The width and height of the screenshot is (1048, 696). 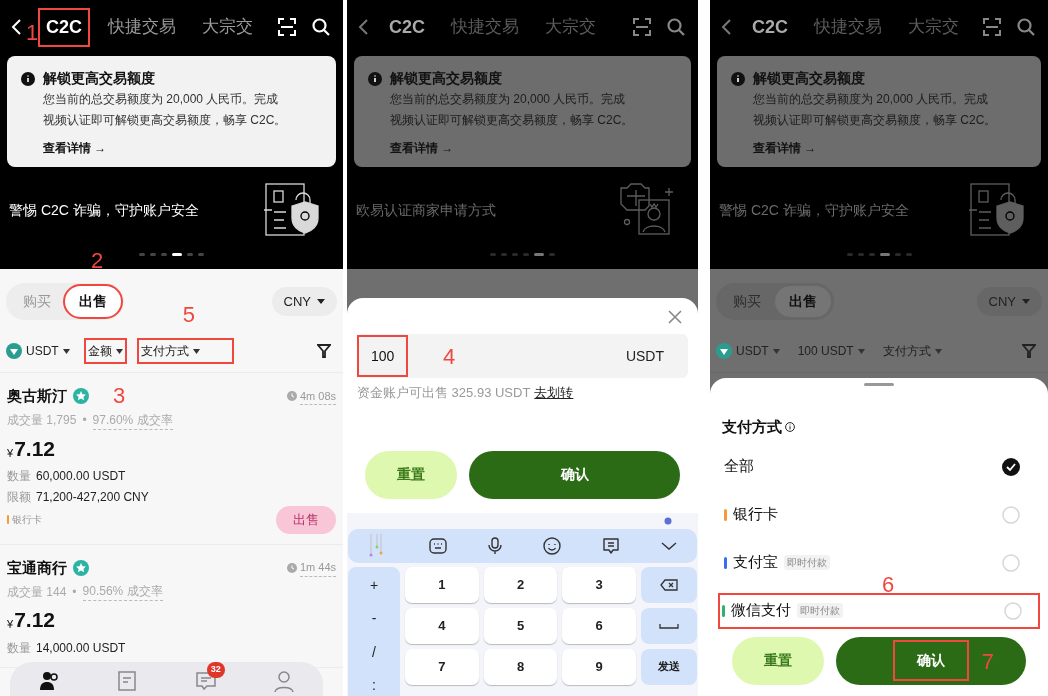 I want to click on send-key: 发送, so click(x=669, y=666).